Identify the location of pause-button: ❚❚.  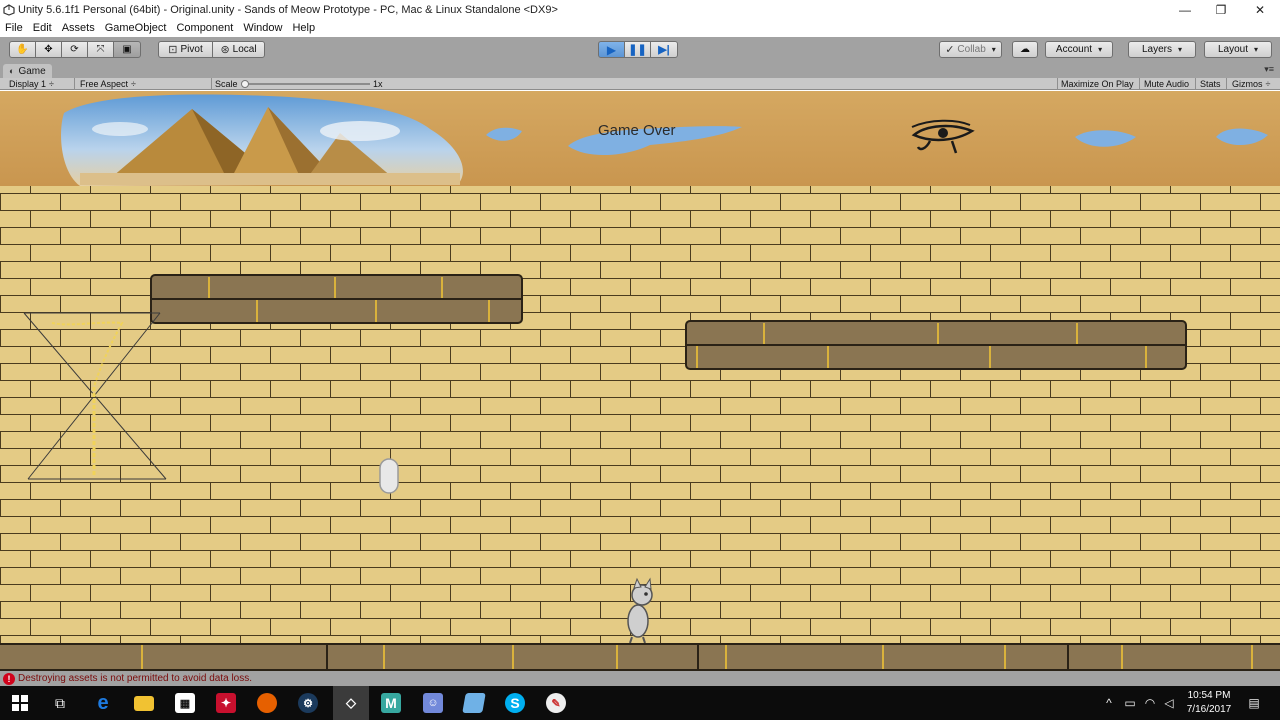
(637, 49).